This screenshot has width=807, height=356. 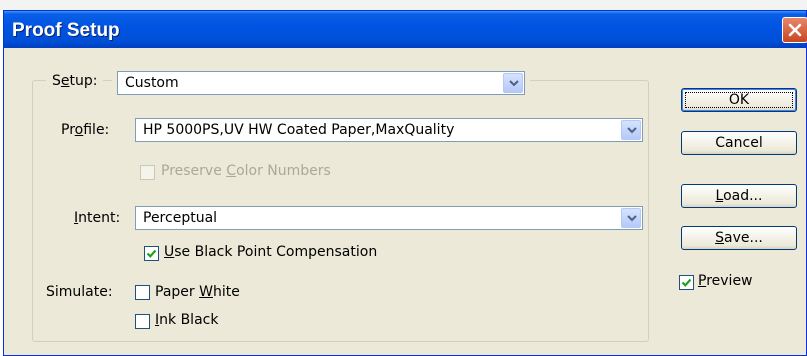 I want to click on setup-select: Custom, so click(x=321, y=83).